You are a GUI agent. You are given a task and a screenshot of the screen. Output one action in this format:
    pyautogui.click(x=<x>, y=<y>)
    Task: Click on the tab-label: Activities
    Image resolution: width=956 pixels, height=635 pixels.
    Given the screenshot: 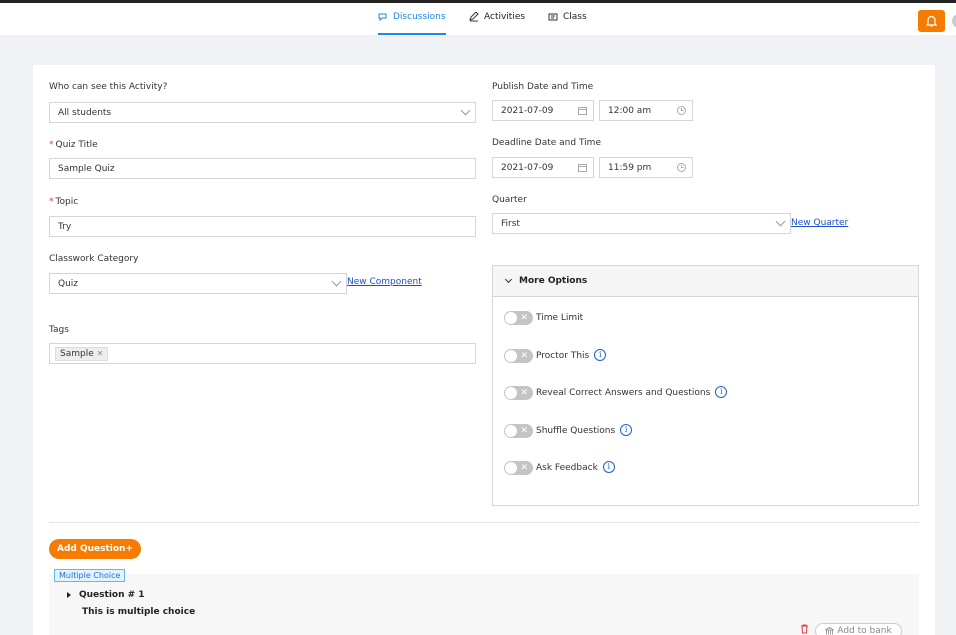 What is the action you would take?
    pyautogui.click(x=505, y=17)
    